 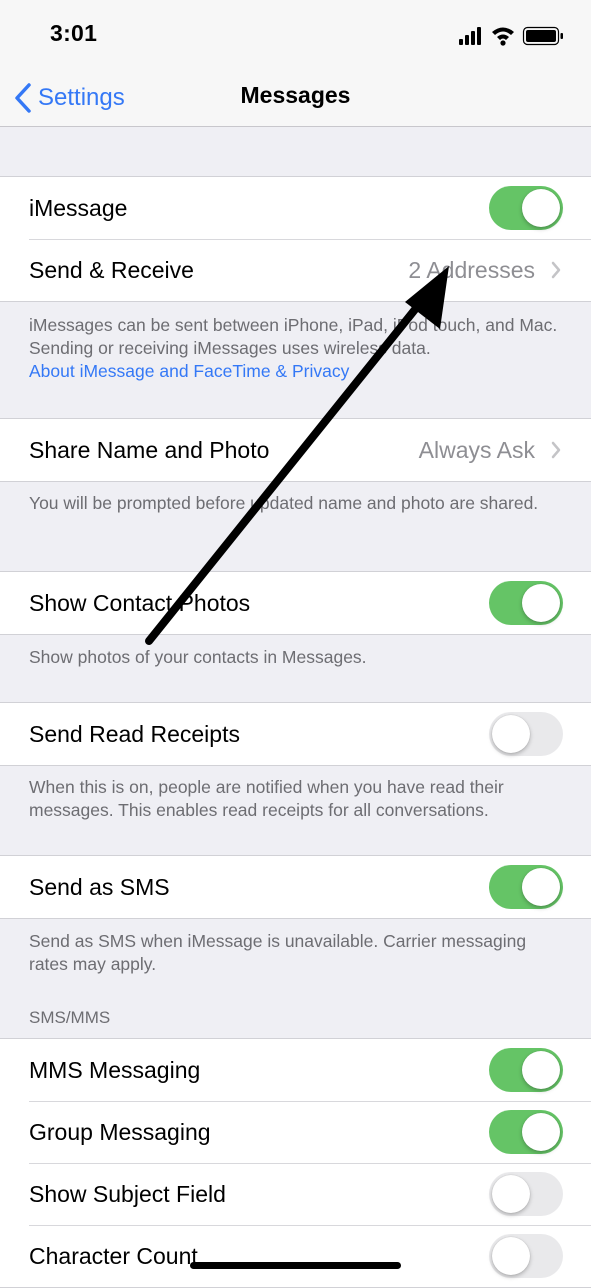 I want to click on character-count-row: Character Count, so click(x=295, y=1256).